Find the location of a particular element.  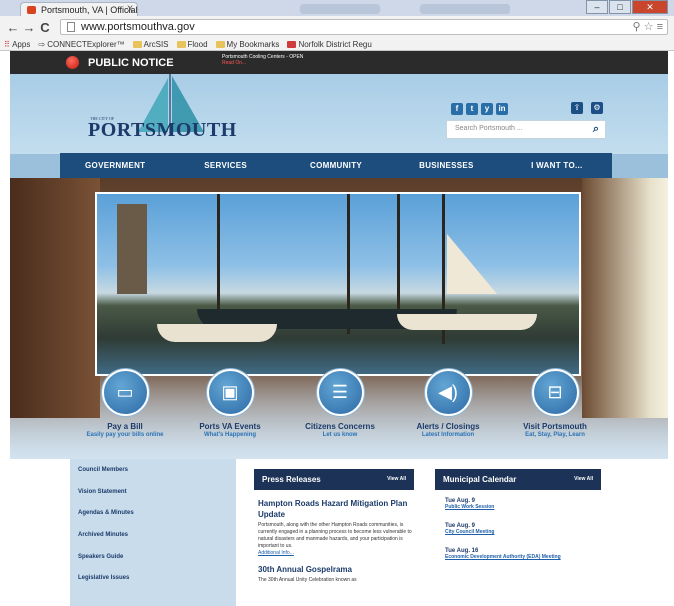

sidebar-item-speakers-guide: Speakers Guide is located at coordinates (153, 557).